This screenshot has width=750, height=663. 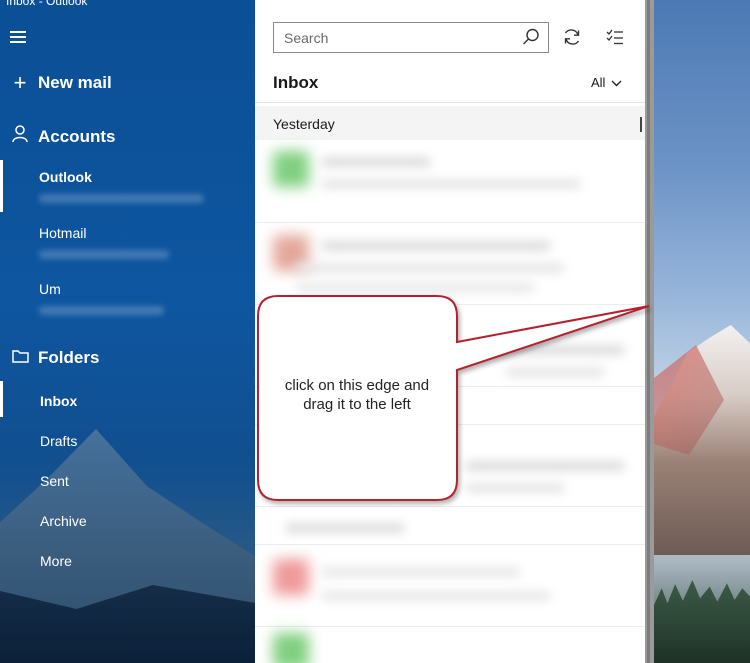 I want to click on folders-header: Folders, so click(x=127, y=357).